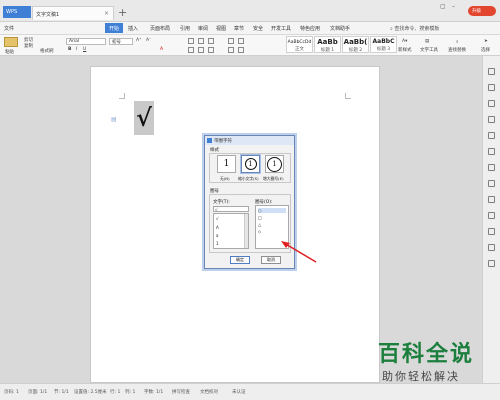 This screenshot has width=500, height=400. I want to click on new-tab-icon: +, so click(122, 12).